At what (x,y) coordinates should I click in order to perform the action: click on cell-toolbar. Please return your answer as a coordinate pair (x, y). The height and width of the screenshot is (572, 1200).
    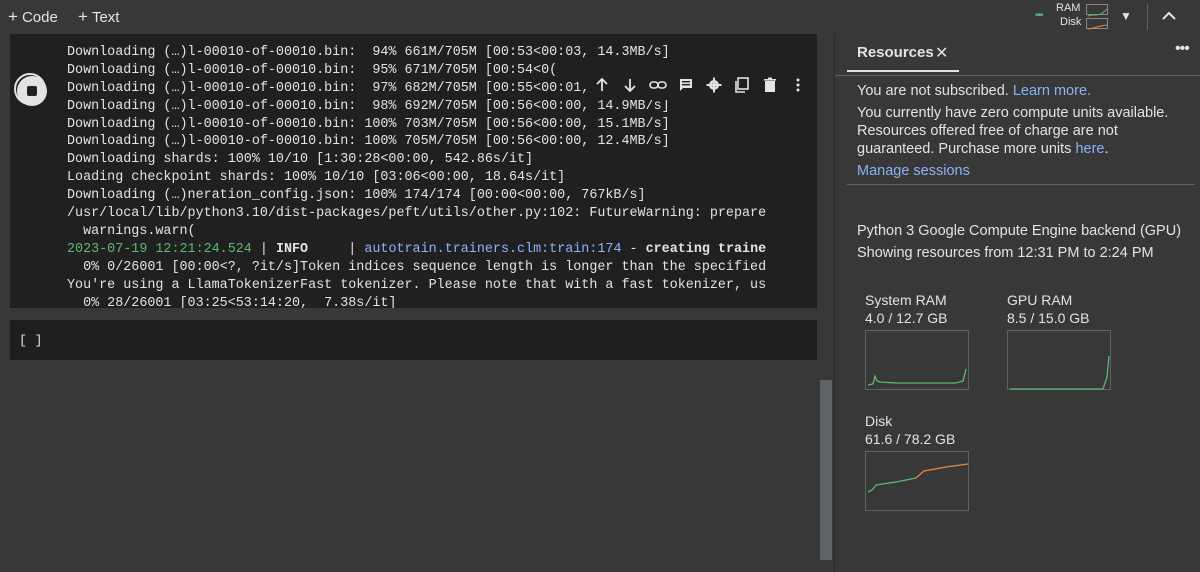
    Looking at the image, I should click on (702, 87).